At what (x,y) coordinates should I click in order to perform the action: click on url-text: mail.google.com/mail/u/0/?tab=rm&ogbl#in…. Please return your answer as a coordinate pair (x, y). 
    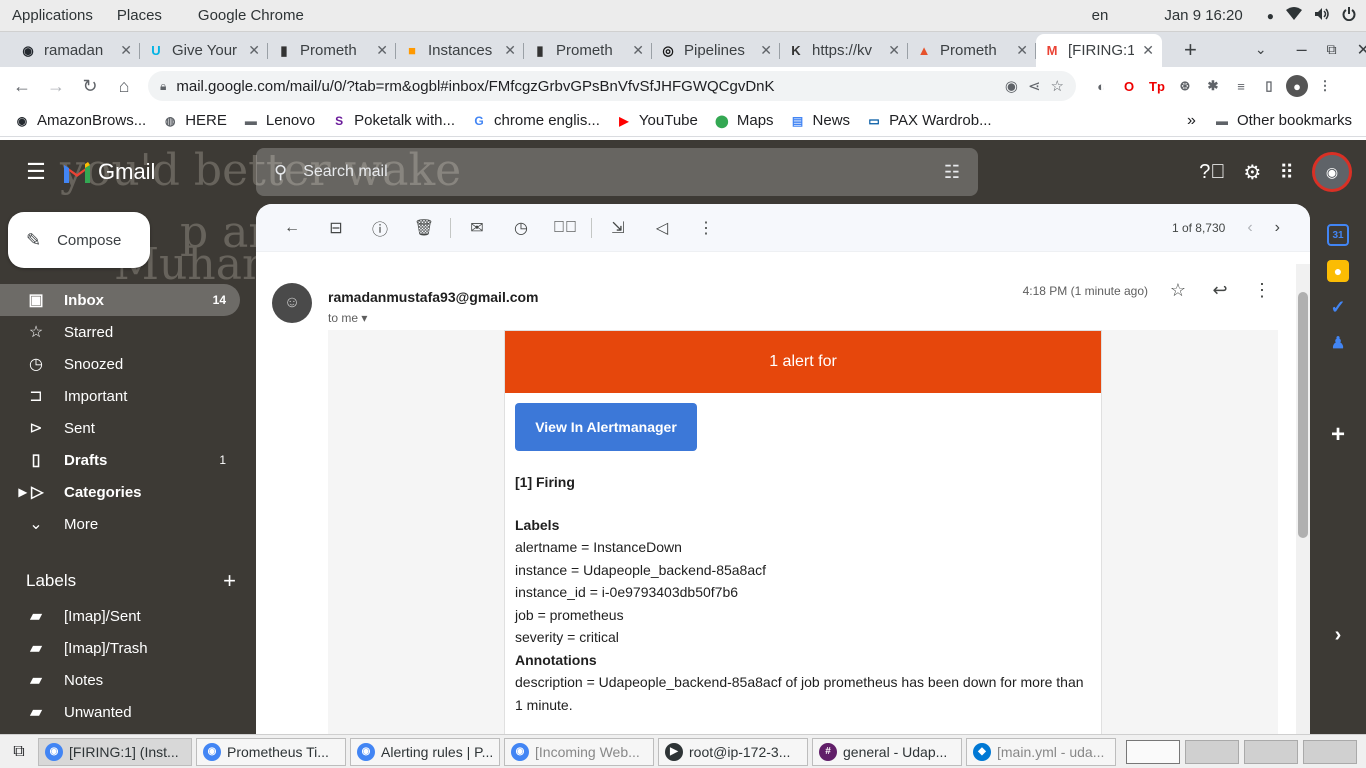
    Looking at the image, I should click on (585, 86).